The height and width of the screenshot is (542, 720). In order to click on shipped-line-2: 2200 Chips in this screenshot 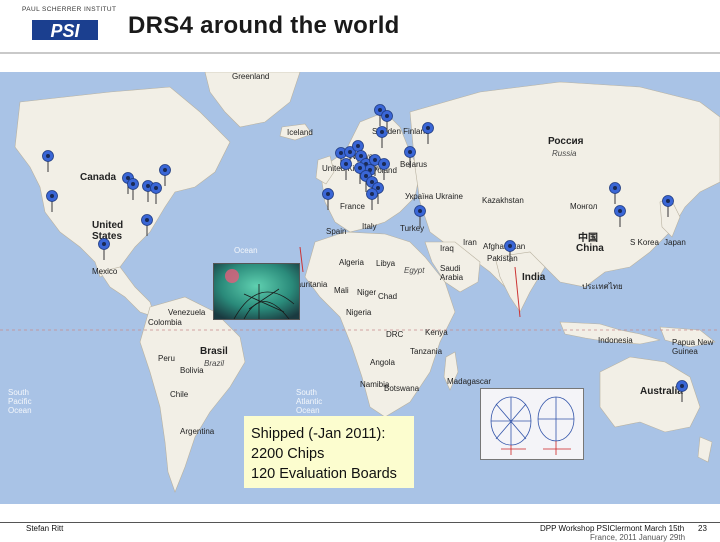, I will do `click(288, 454)`.